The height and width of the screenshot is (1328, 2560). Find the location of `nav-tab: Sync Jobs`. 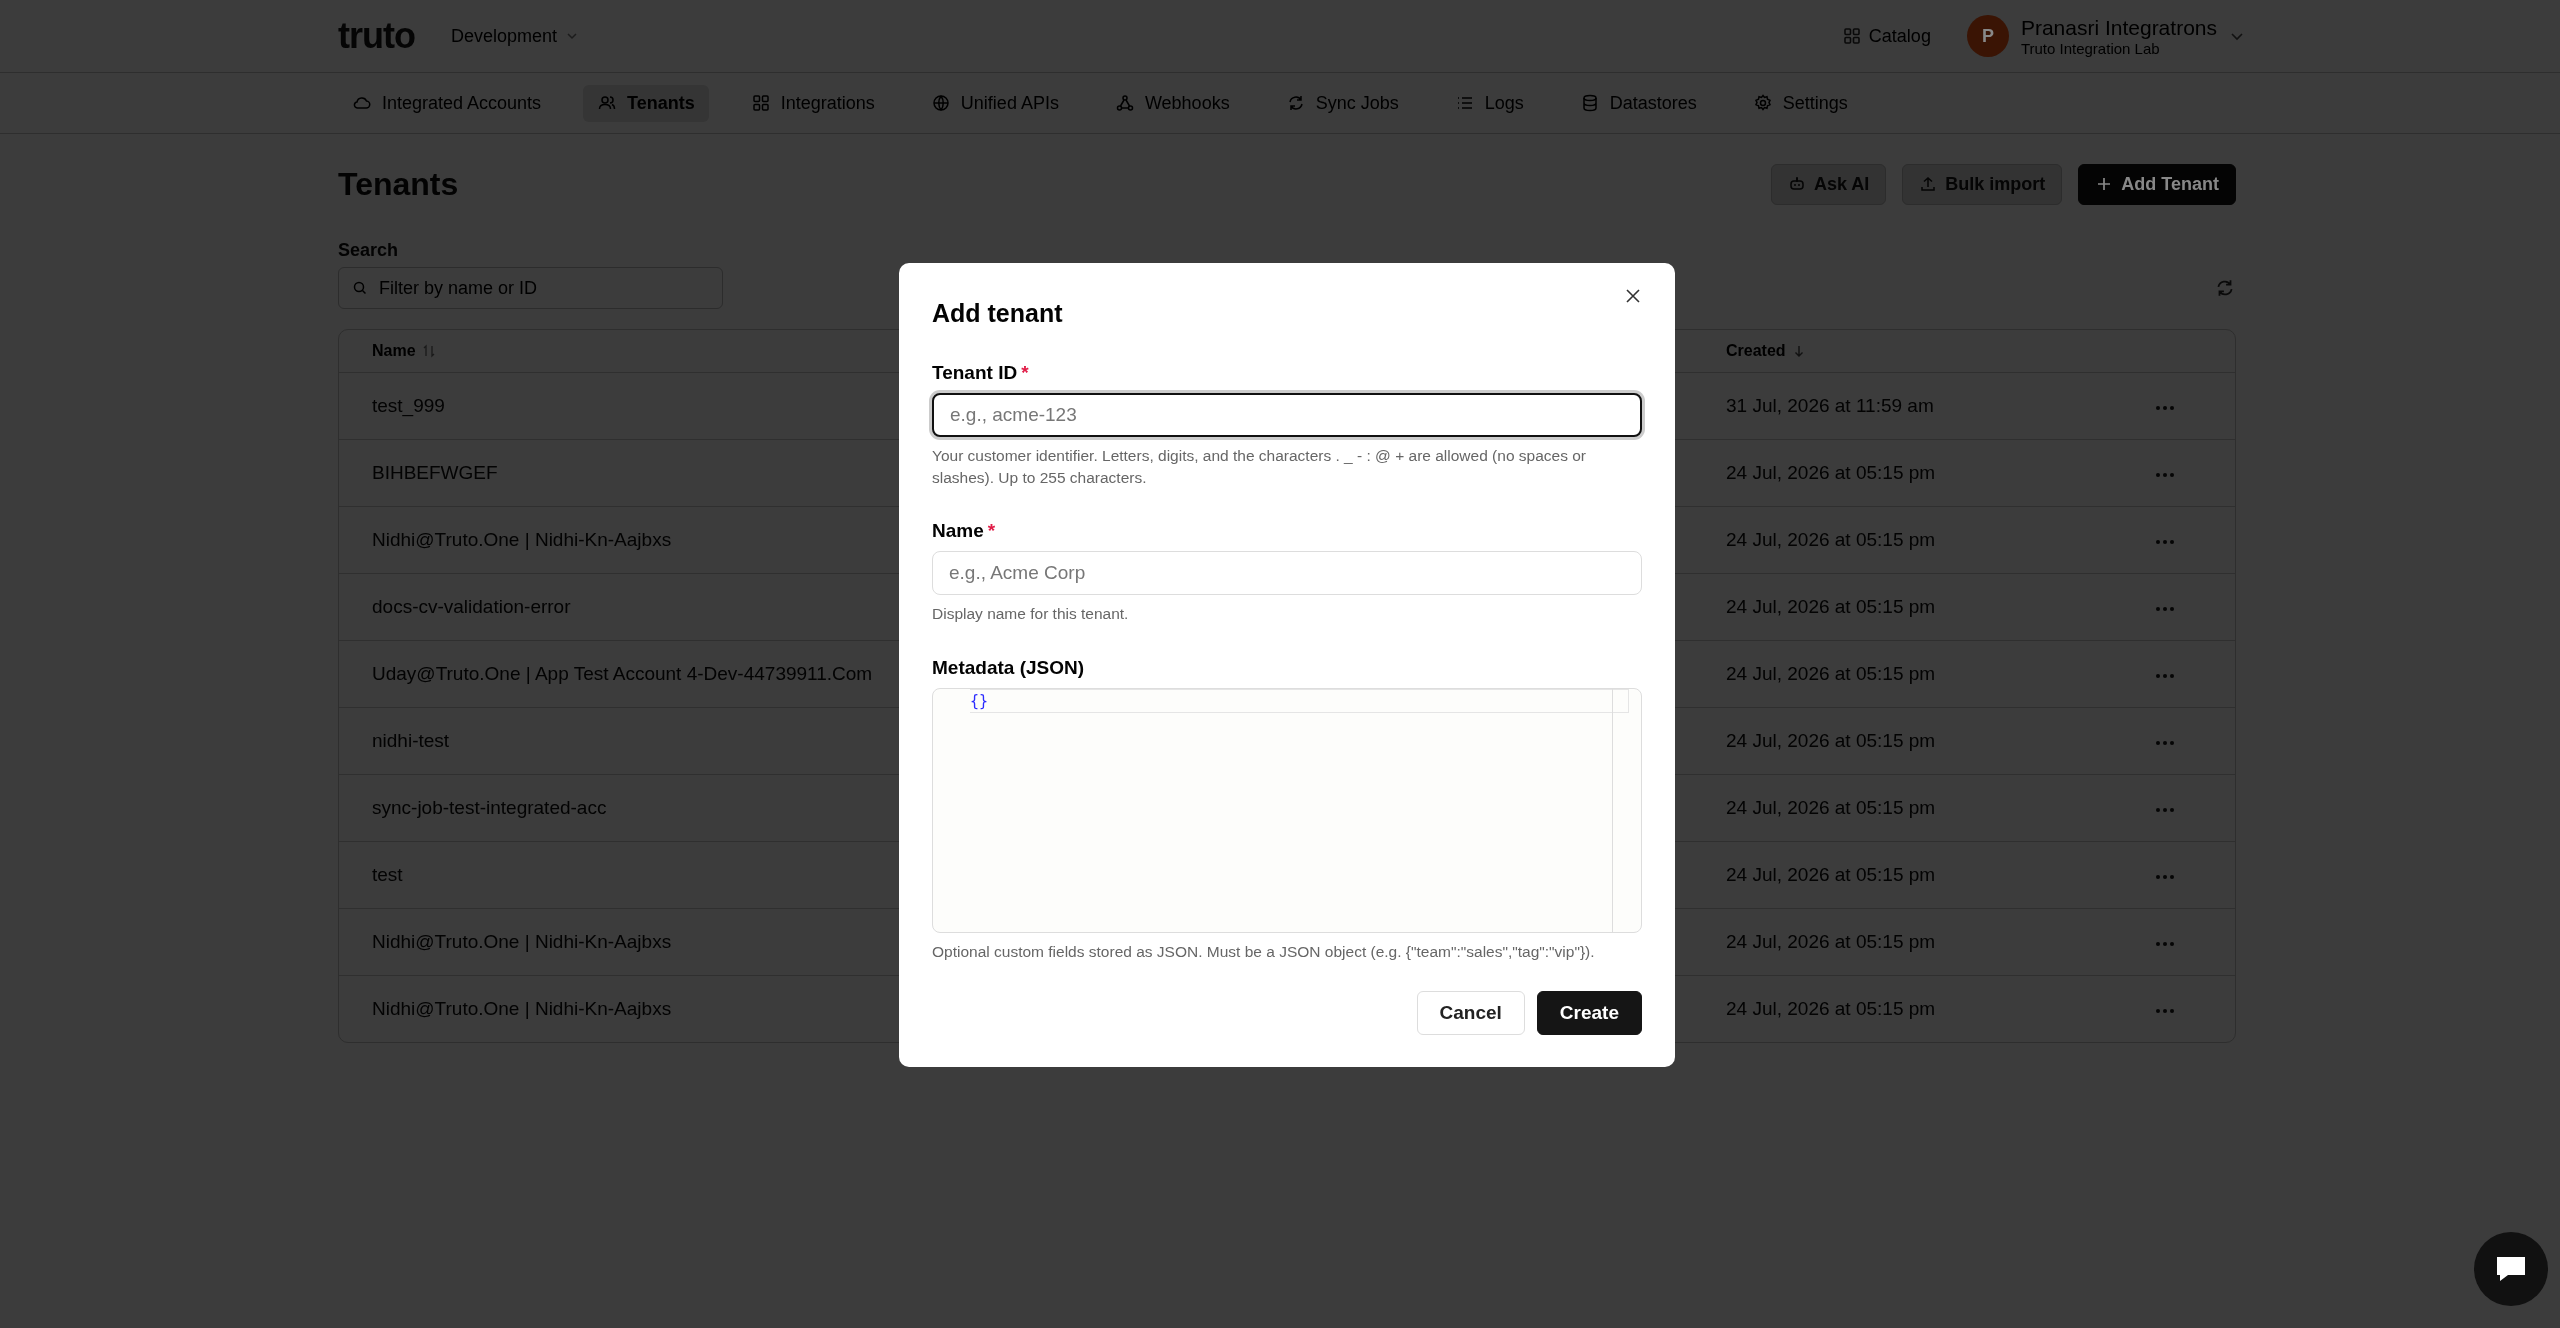

nav-tab: Sync Jobs is located at coordinates (1342, 103).